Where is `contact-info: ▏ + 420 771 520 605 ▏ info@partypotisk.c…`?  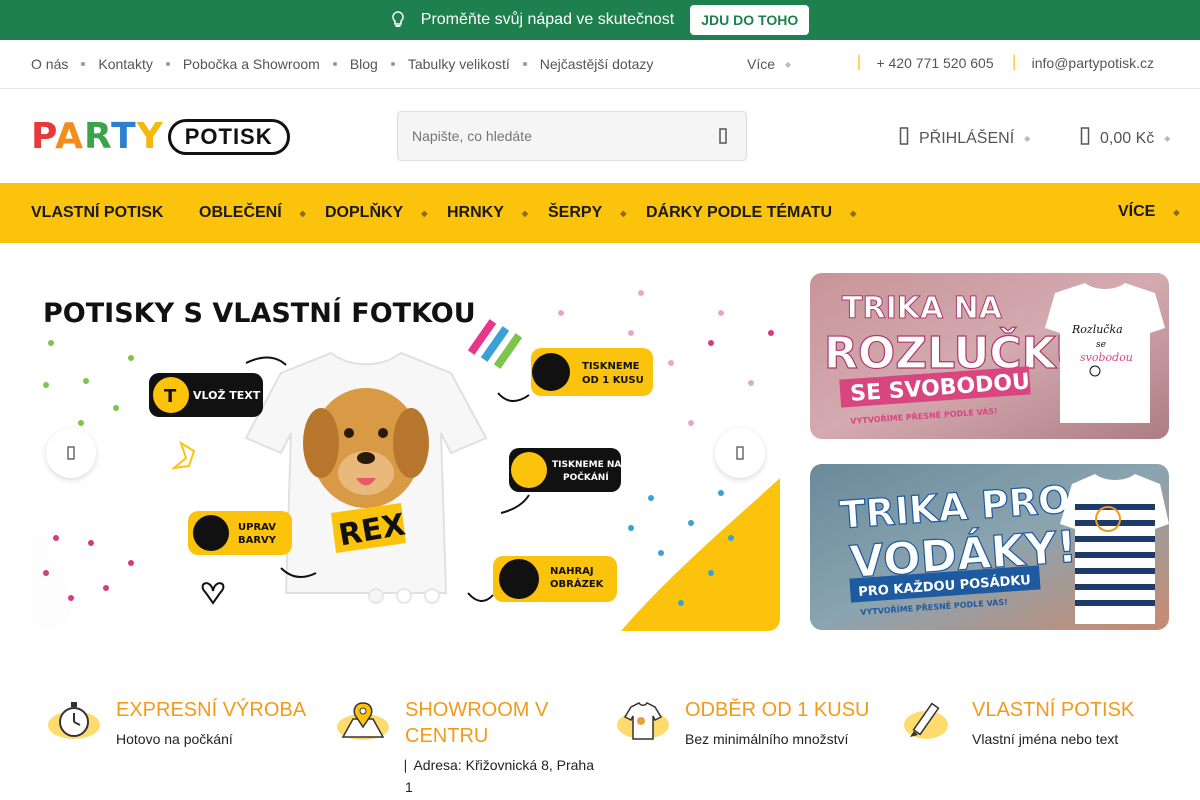 contact-info: ▏ + 420 771 520 605 ▏ info@partypotisk.c… is located at coordinates (1006, 63).